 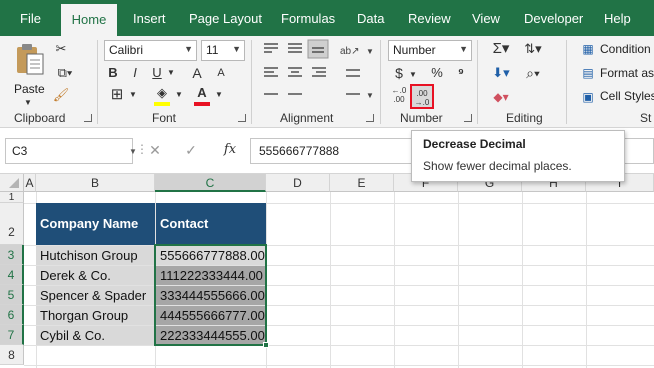 What do you see at coordinates (30, 18) in the screenshot?
I see `tab-file: File` at bounding box center [30, 18].